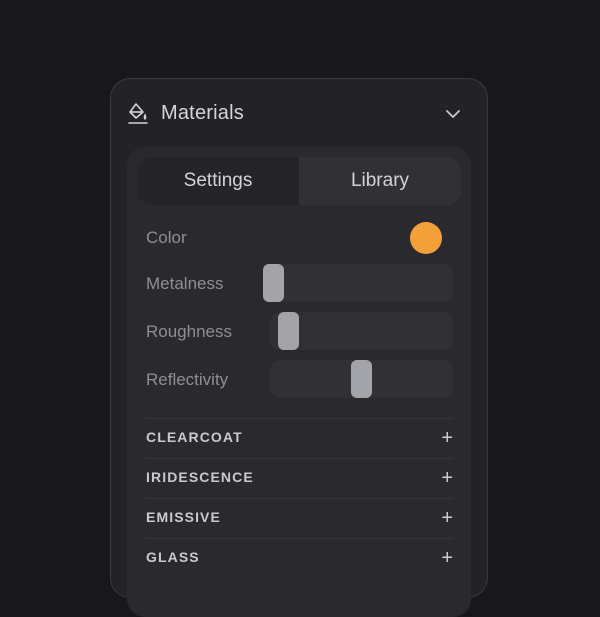 The width and height of the screenshot is (600, 617). I want to click on section-label: IRIDESCENCE, so click(200, 477).